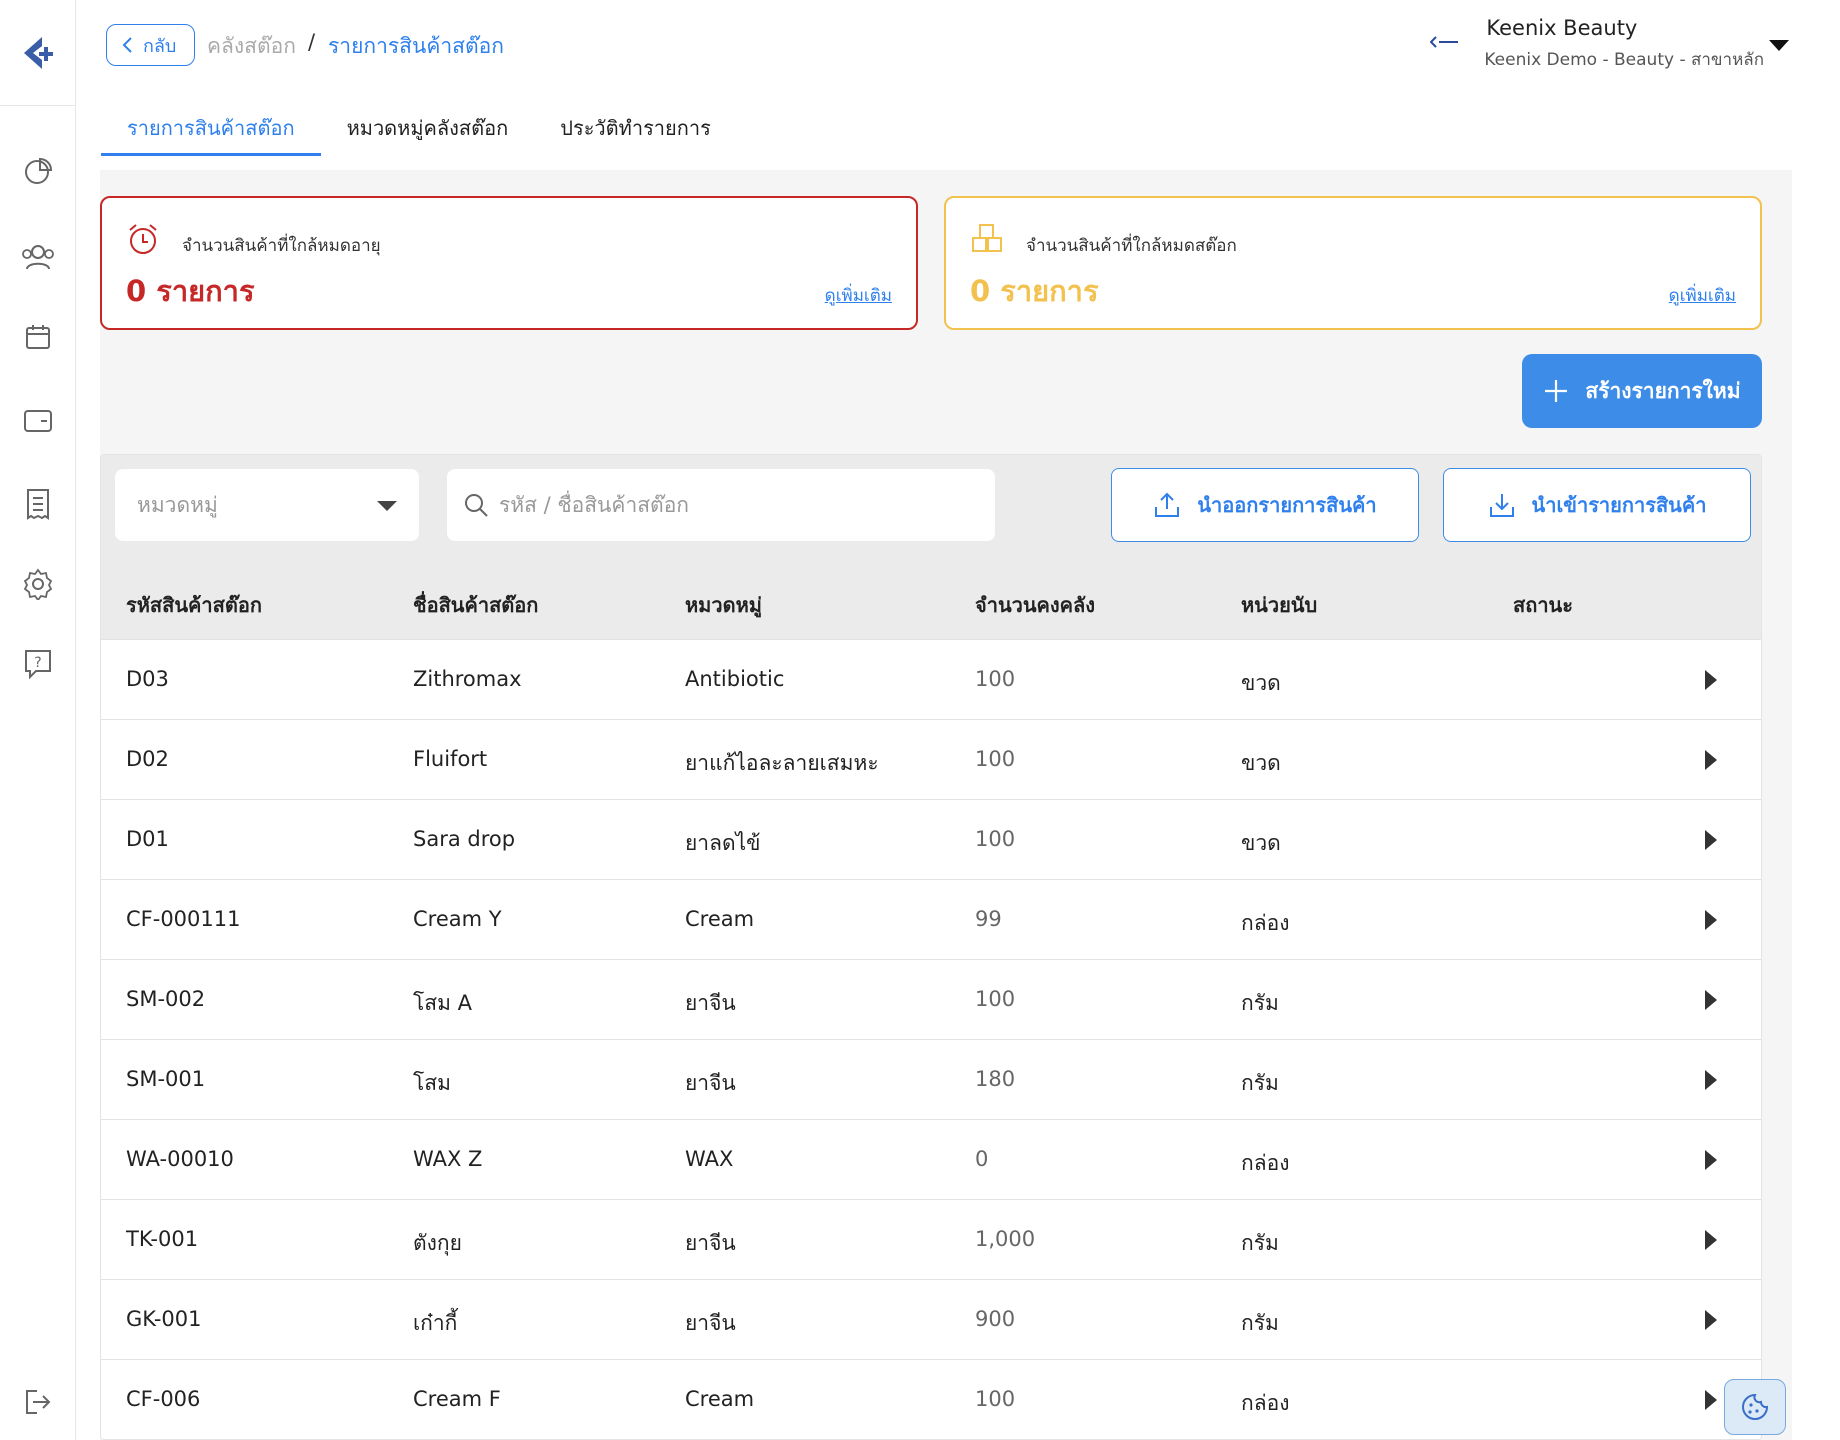  What do you see at coordinates (38, 1402) in the screenshot?
I see `nav-logout` at bounding box center [38, 1402].